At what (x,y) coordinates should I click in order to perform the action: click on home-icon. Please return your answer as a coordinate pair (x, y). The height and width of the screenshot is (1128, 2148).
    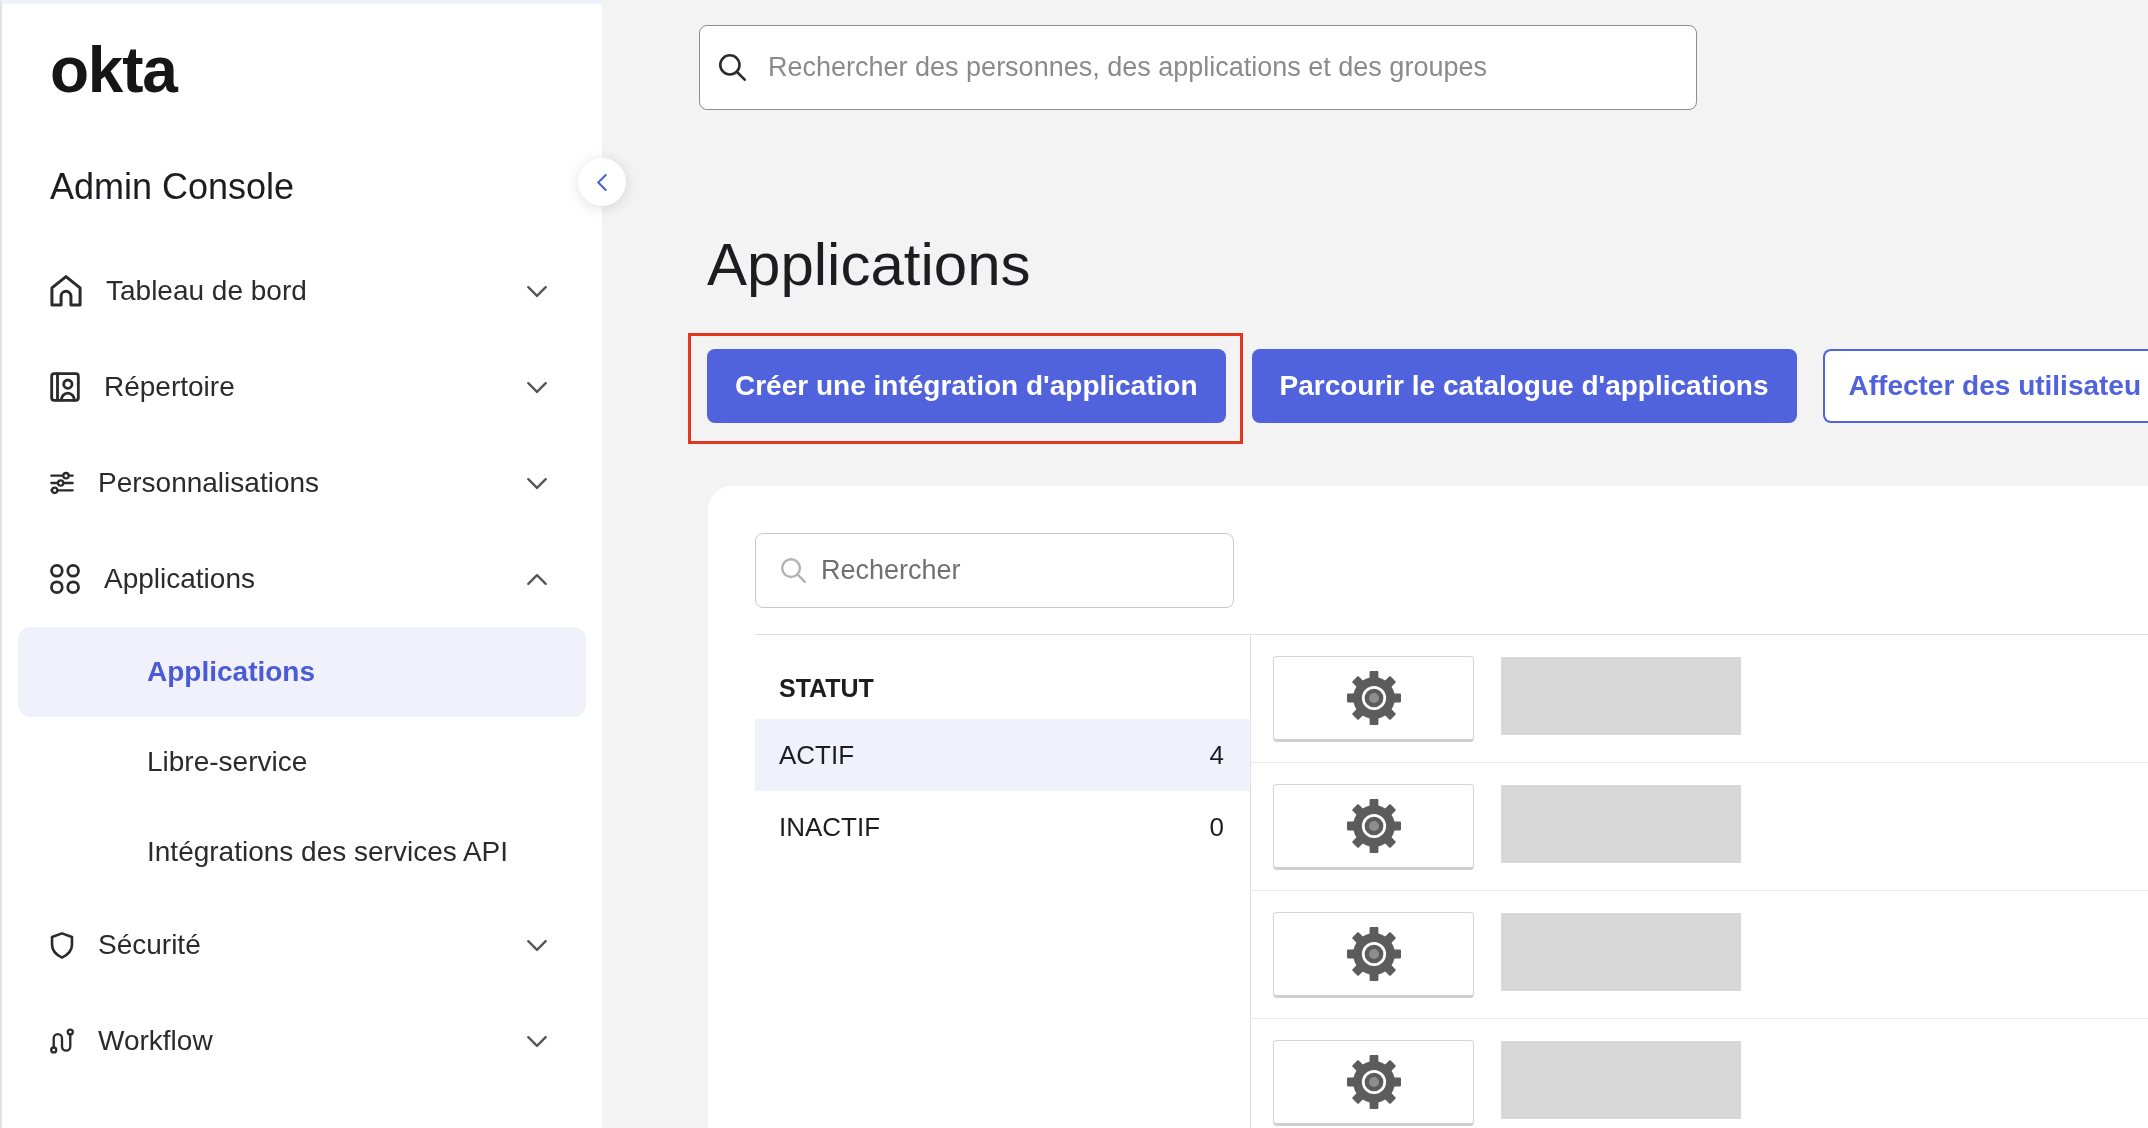
    Looking at the image, I should click on (66, 291).